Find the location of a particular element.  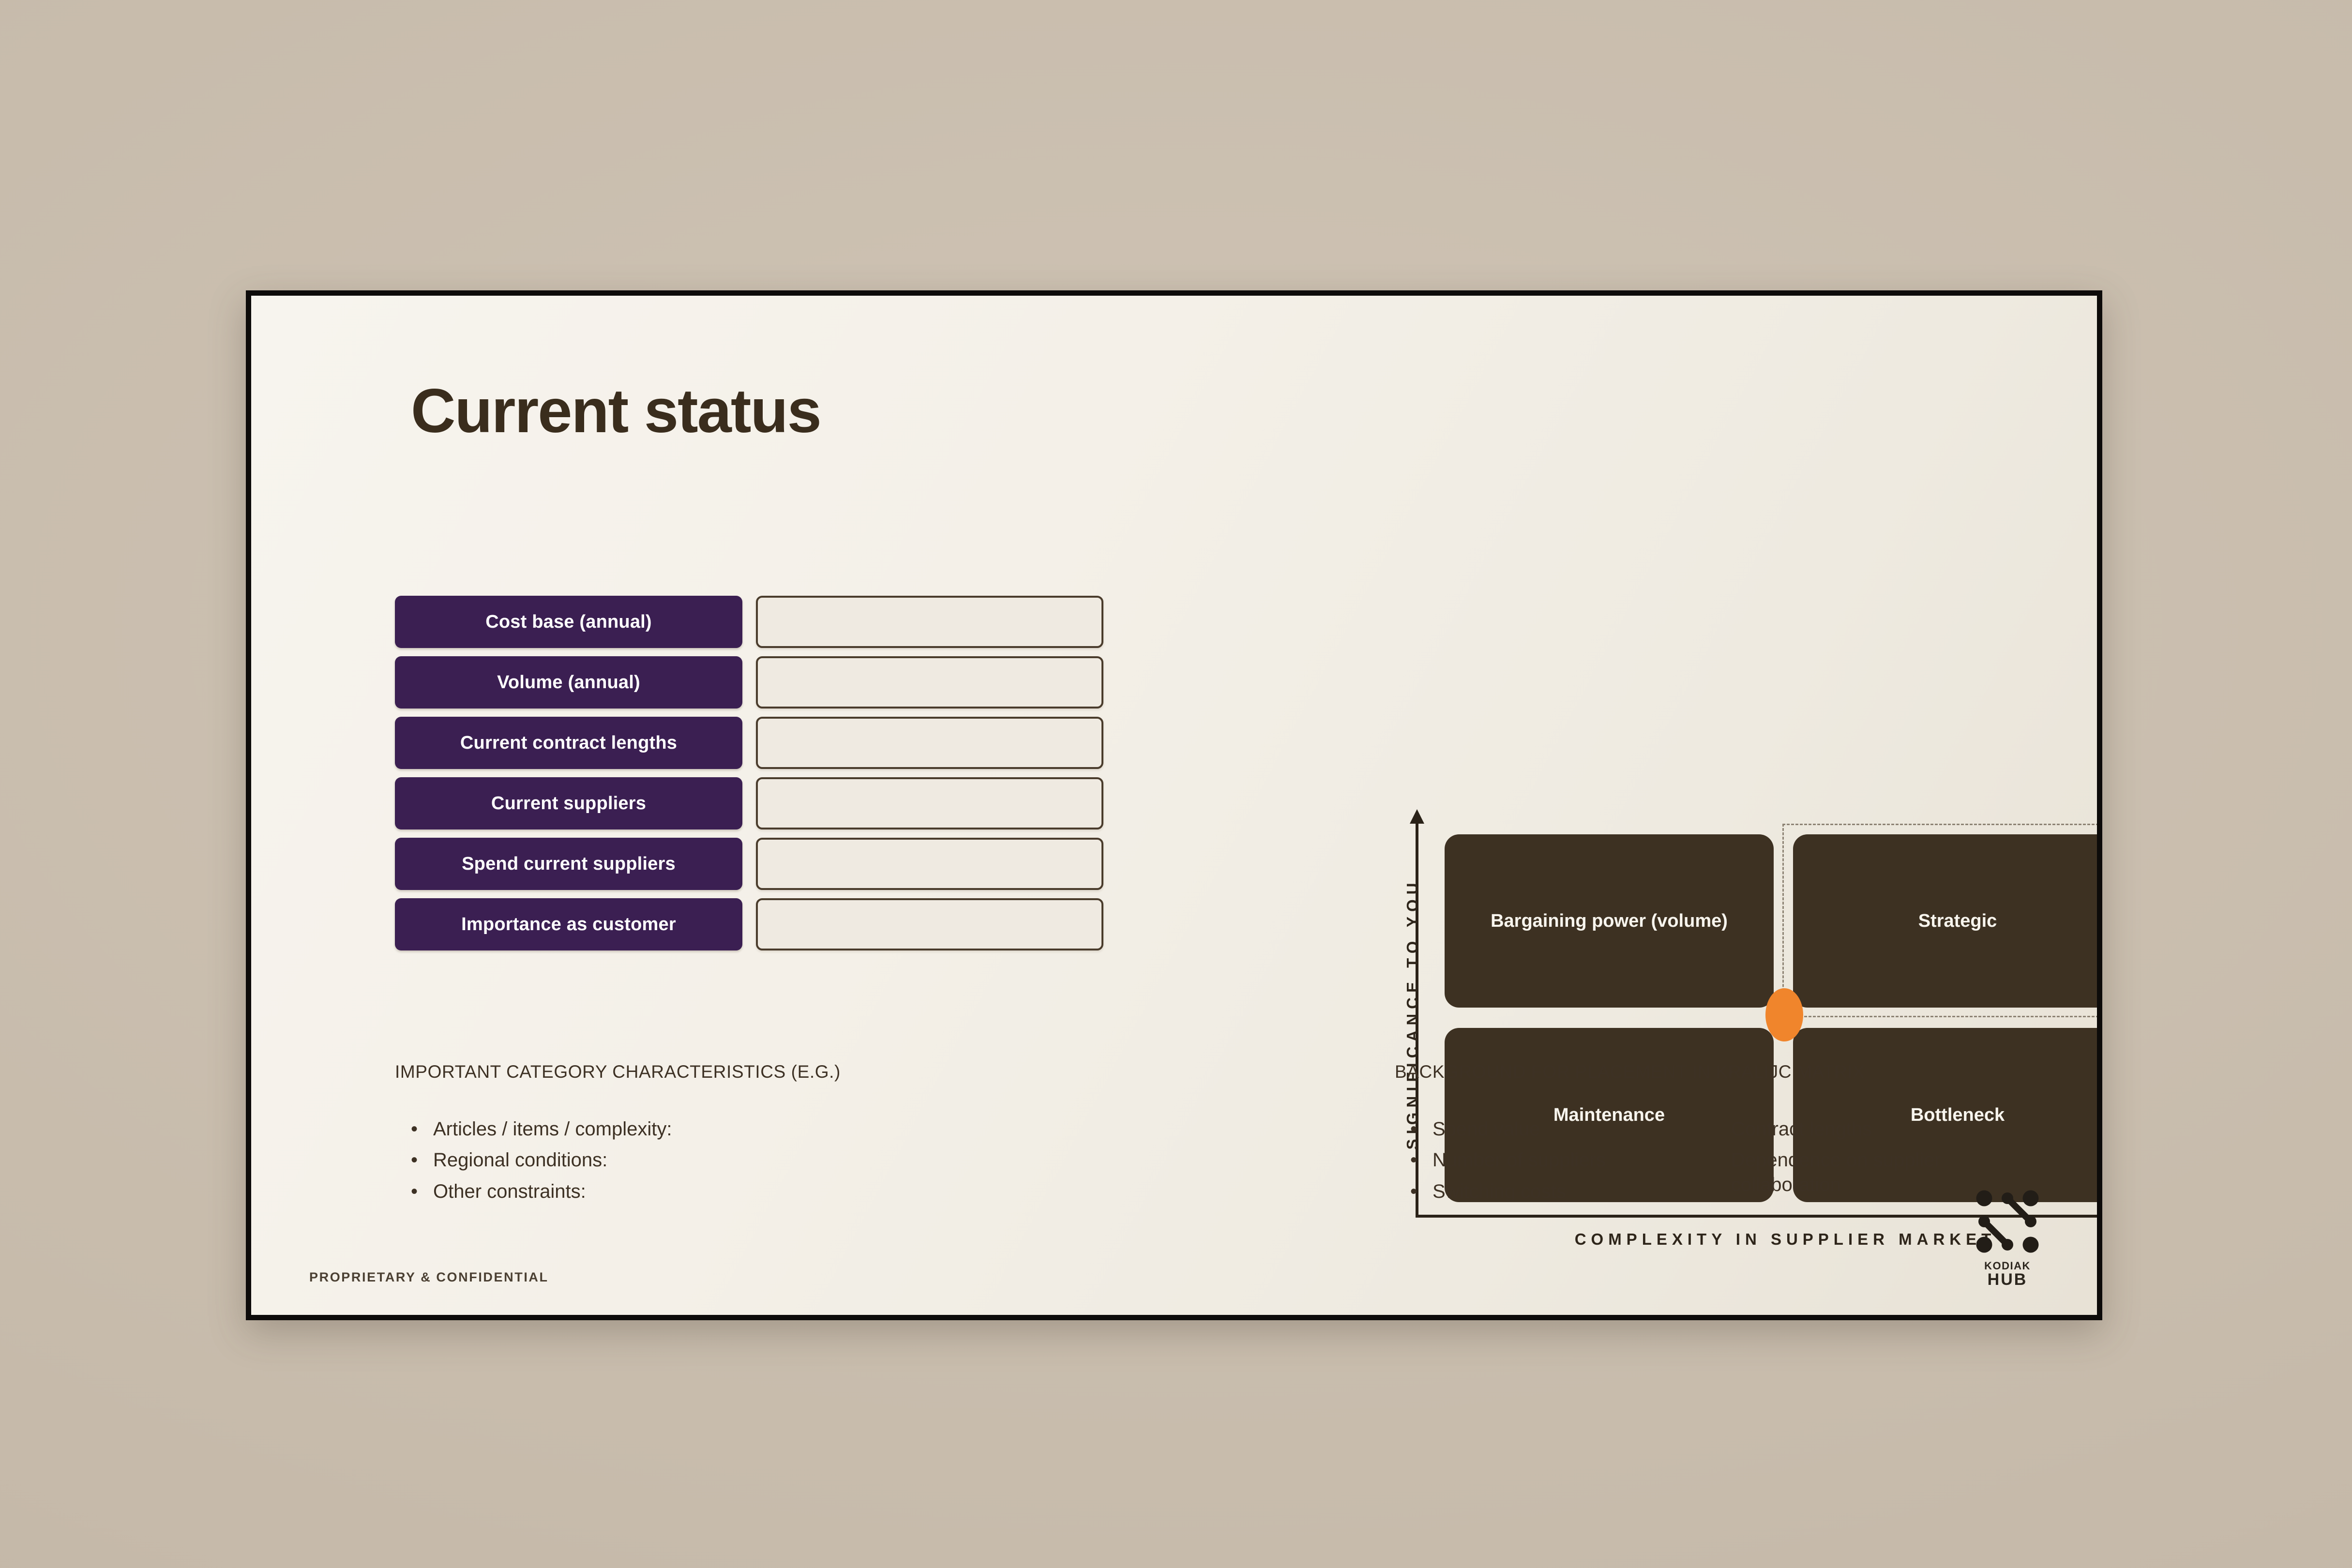

list-item: • Articles / items / complexity: is located at coordinates (628, 1129).